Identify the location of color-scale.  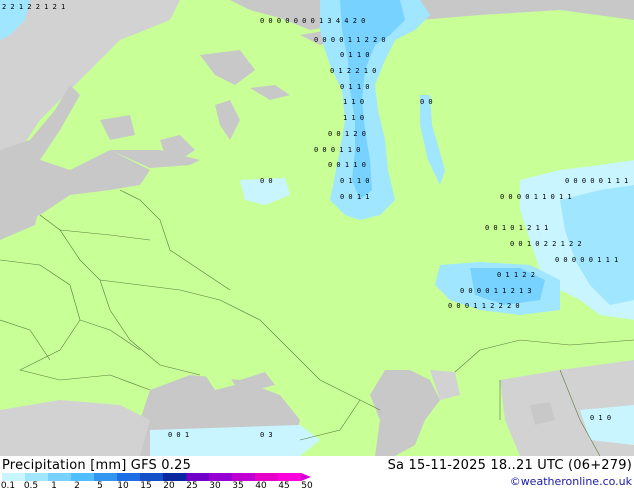
(156, 477).